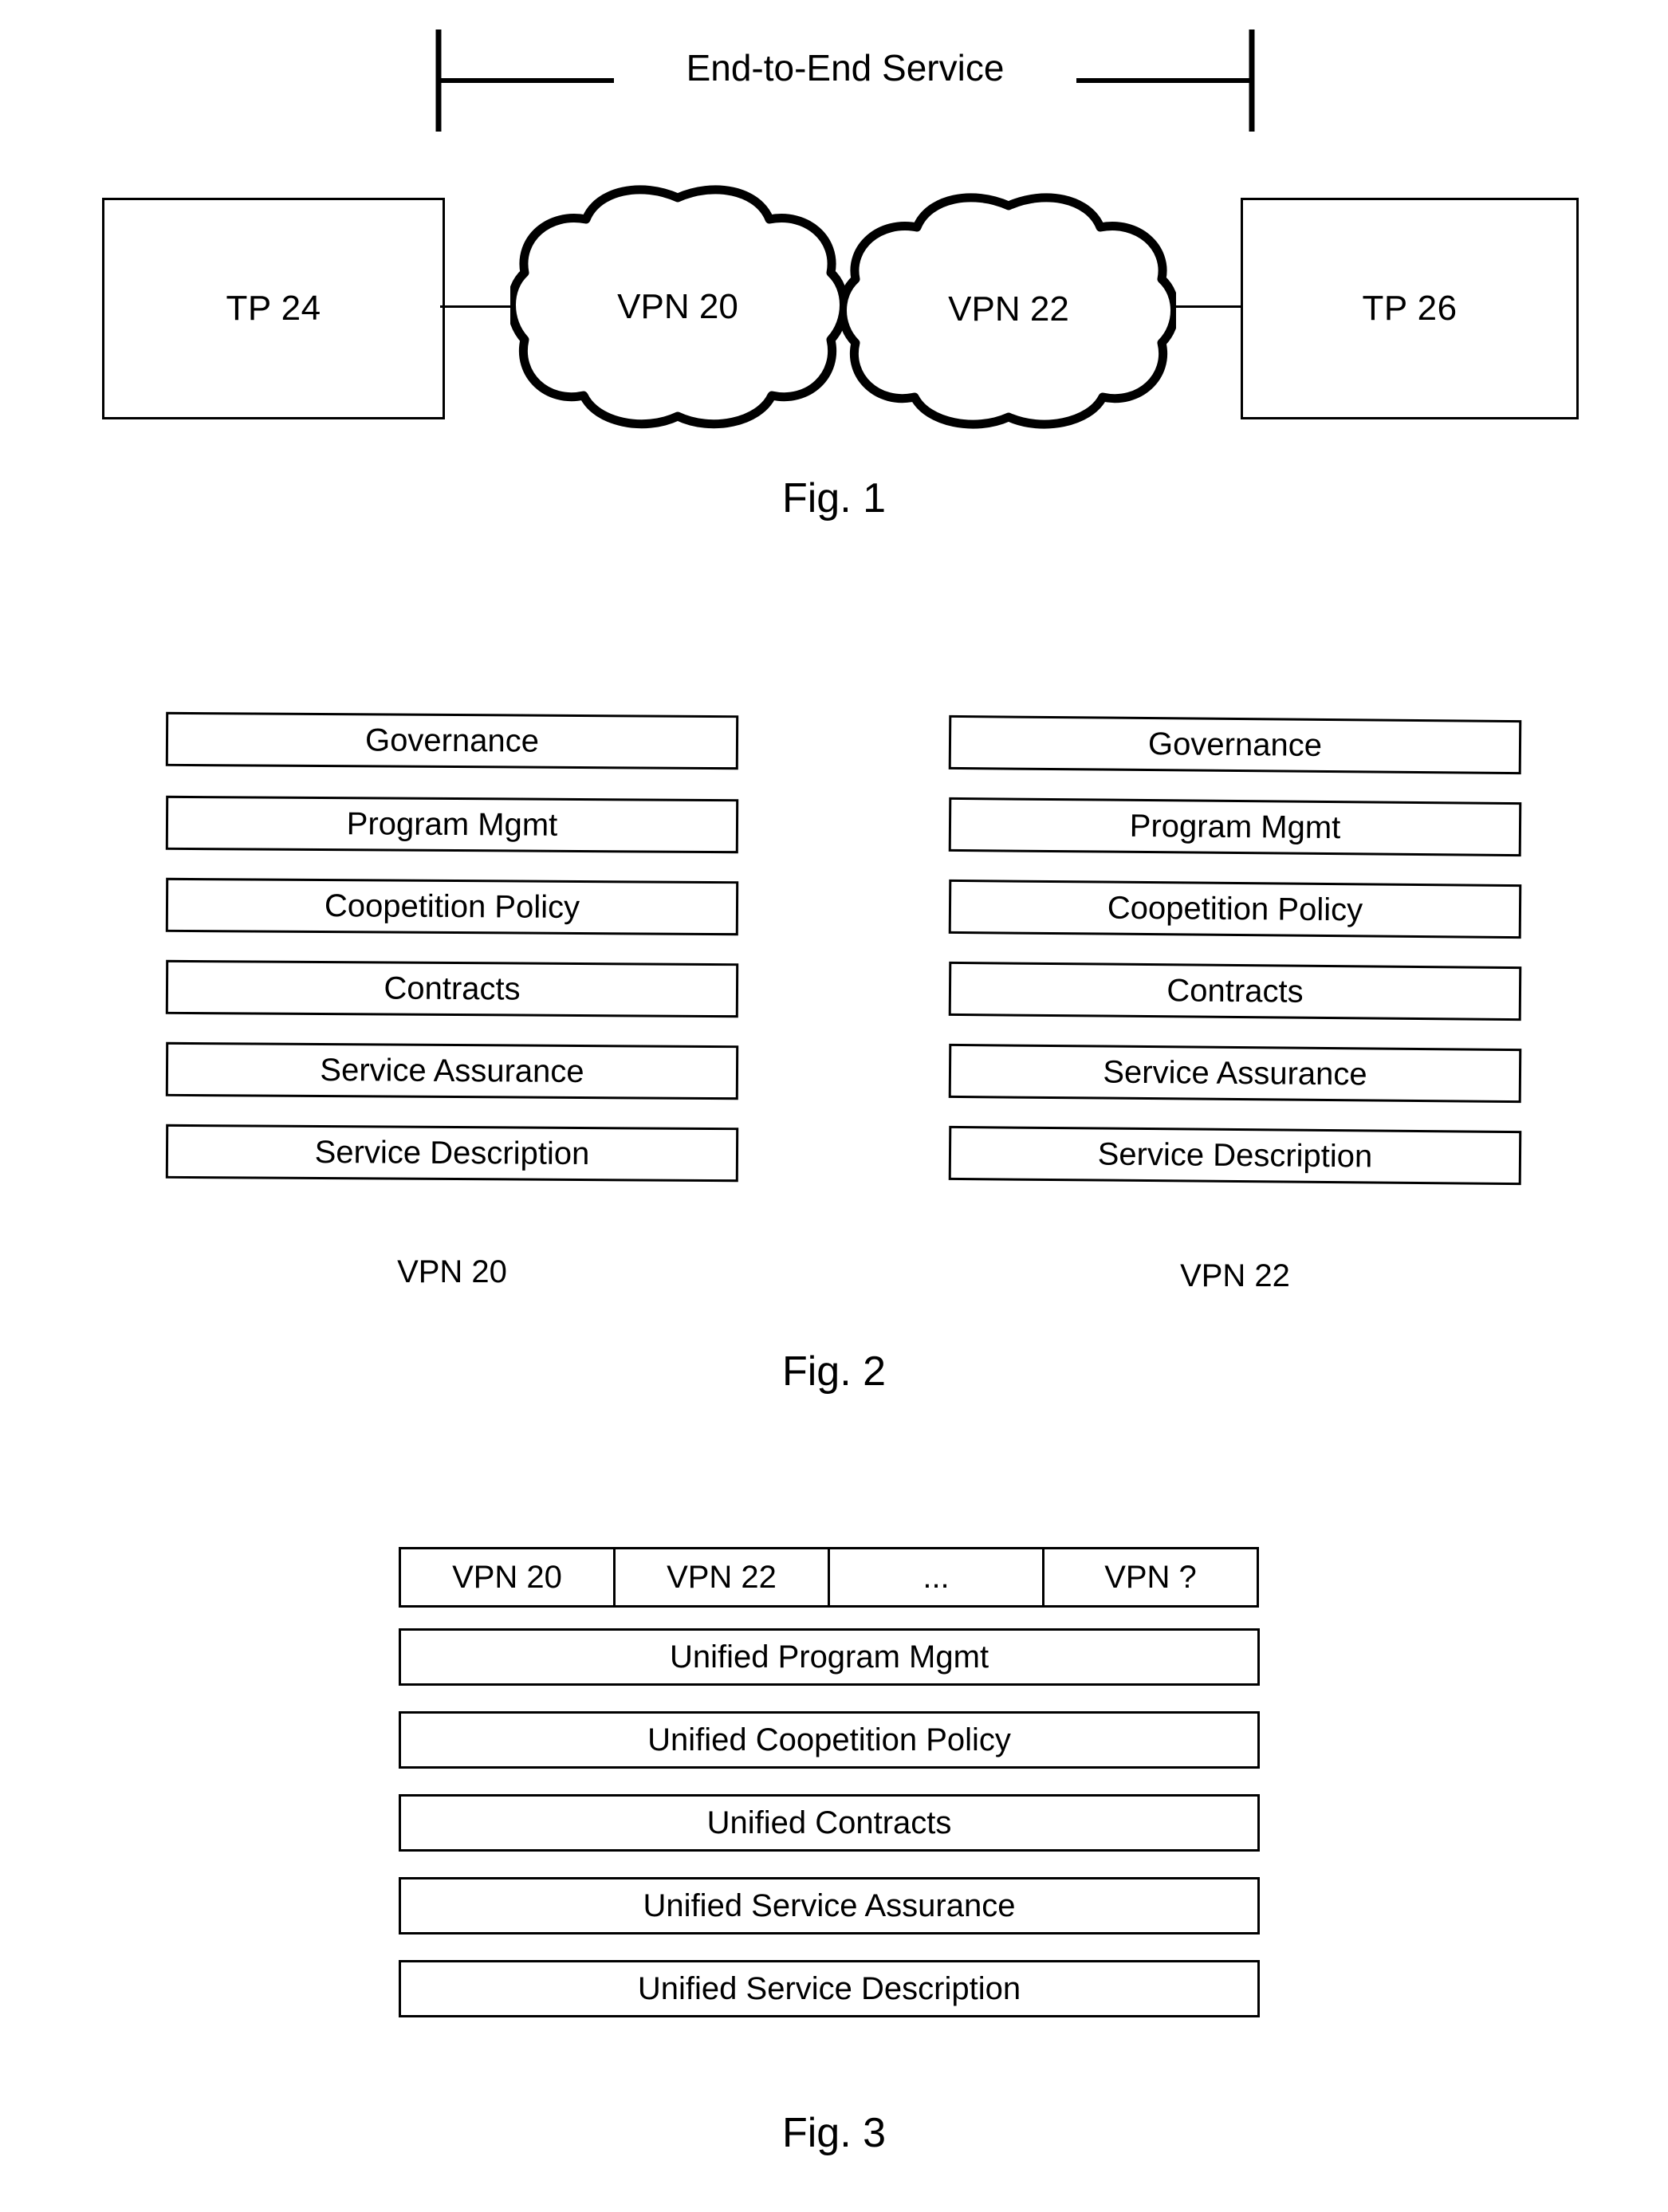 The image size is (1668, 2212). I want to click on fig3-layer-2: Unified Contracts, so click(829, 1823).